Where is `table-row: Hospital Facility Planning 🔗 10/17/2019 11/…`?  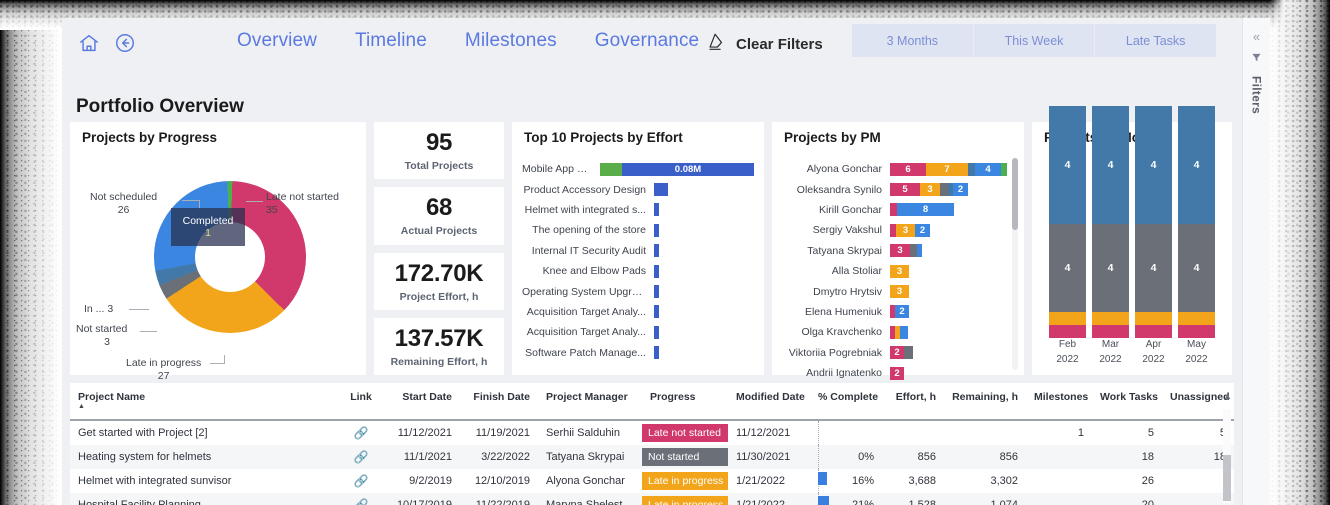
table-row: Hospital Facility Planning 🔗 10/17/2019 11/… is located at coordinates (652, 499).